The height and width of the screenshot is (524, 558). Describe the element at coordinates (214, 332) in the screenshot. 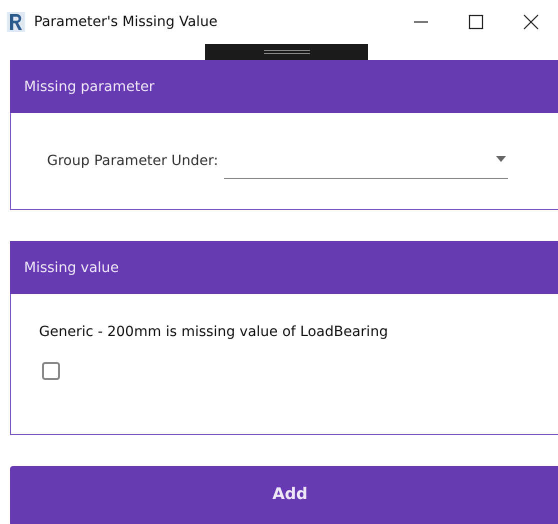

I see `message-text: Generic - 200mm is missing value of LoadBearing` at that location.